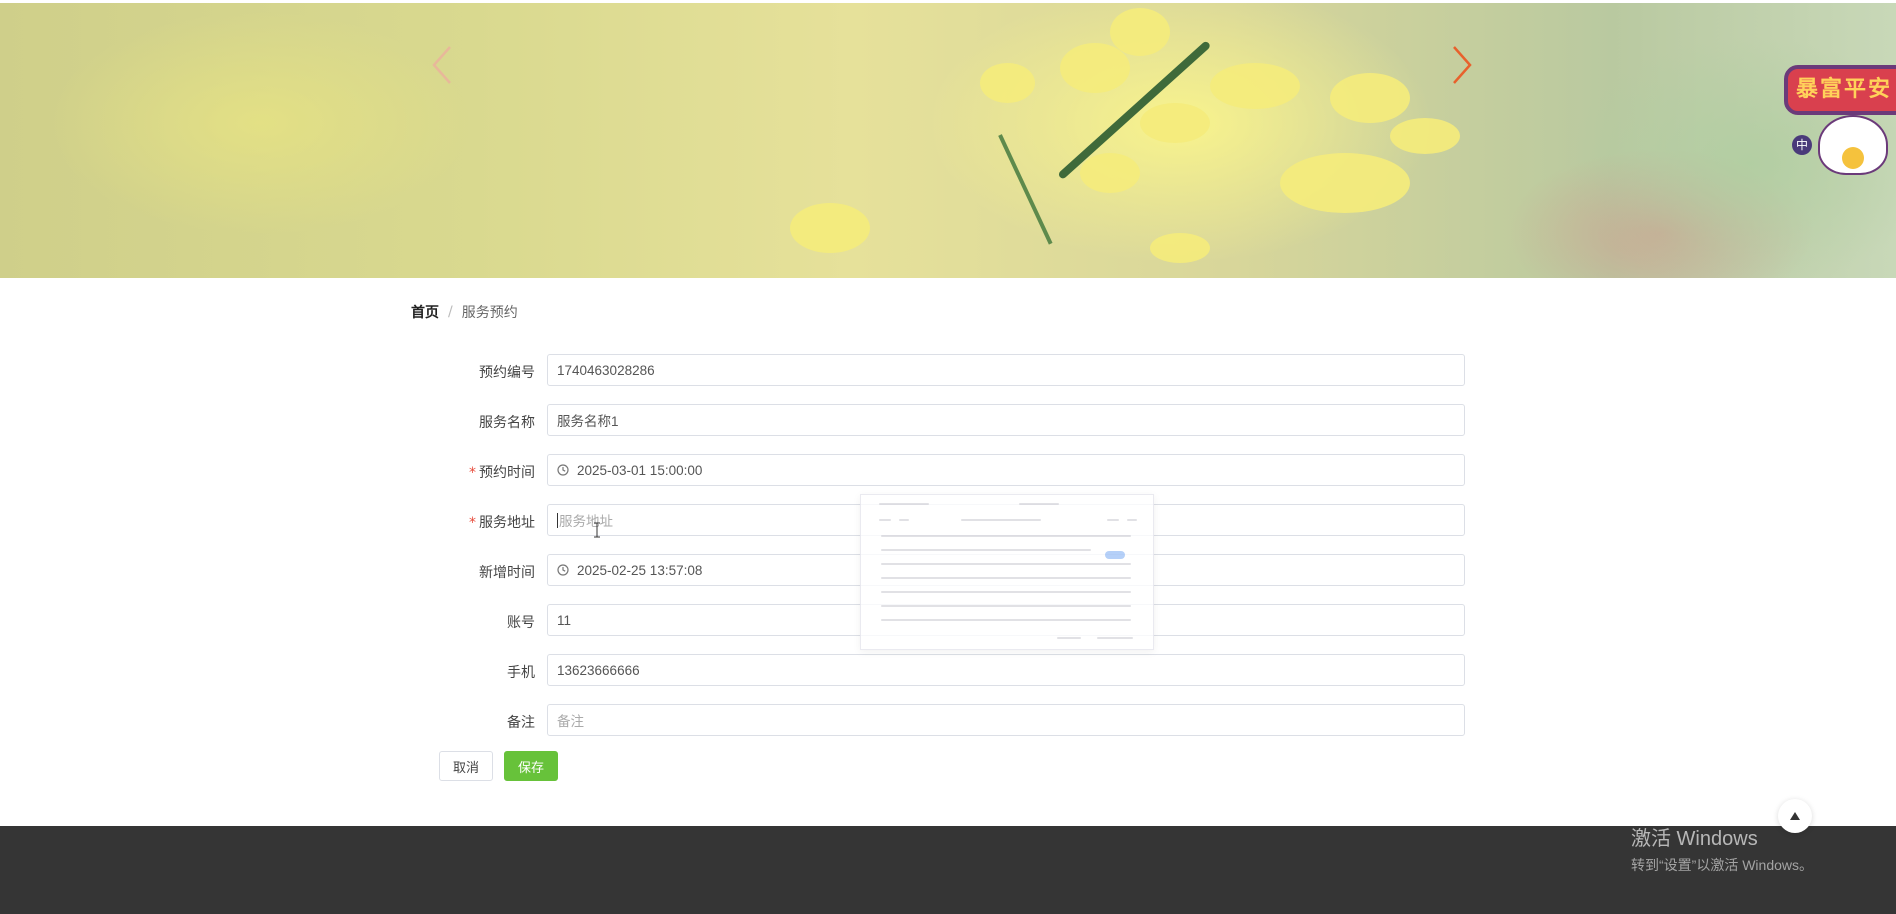  I want to click on form-row-booking-time: * 预约时间 2025-03-01 15:00:00, so click(942, 479).